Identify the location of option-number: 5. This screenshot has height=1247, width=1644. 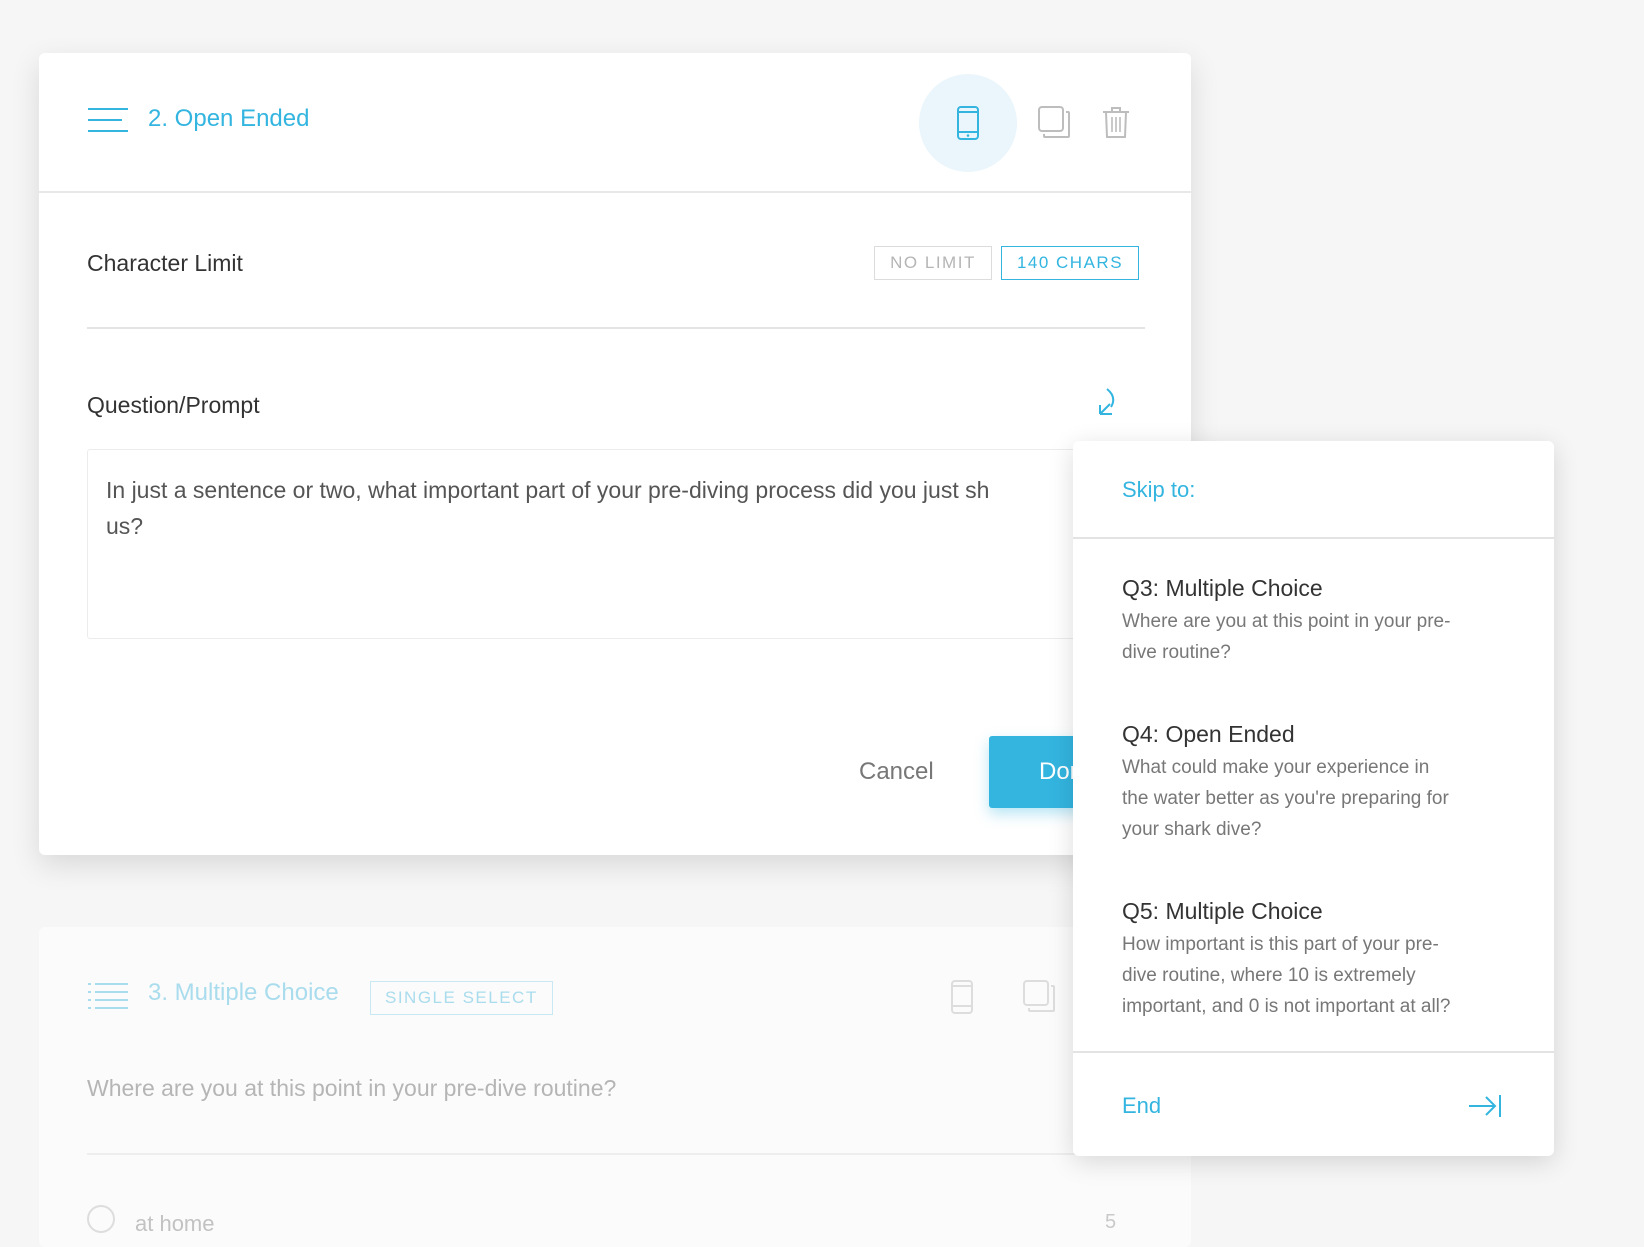
(1111, 1222).